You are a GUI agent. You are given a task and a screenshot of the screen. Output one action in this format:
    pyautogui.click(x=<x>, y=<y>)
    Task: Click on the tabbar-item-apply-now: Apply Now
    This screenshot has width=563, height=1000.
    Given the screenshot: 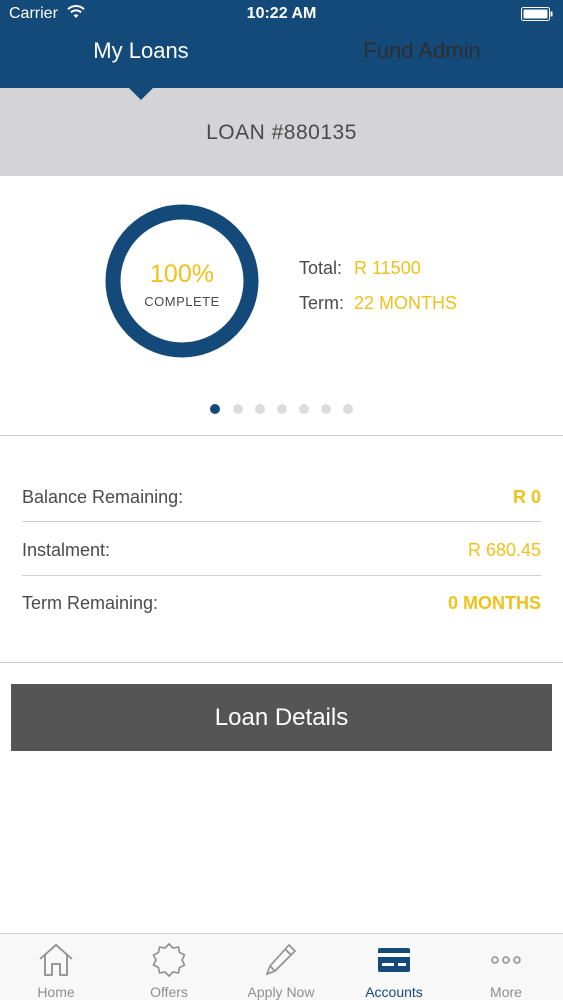 What is the action you would take?
    pyautogui.click(x=281, y=967)
    